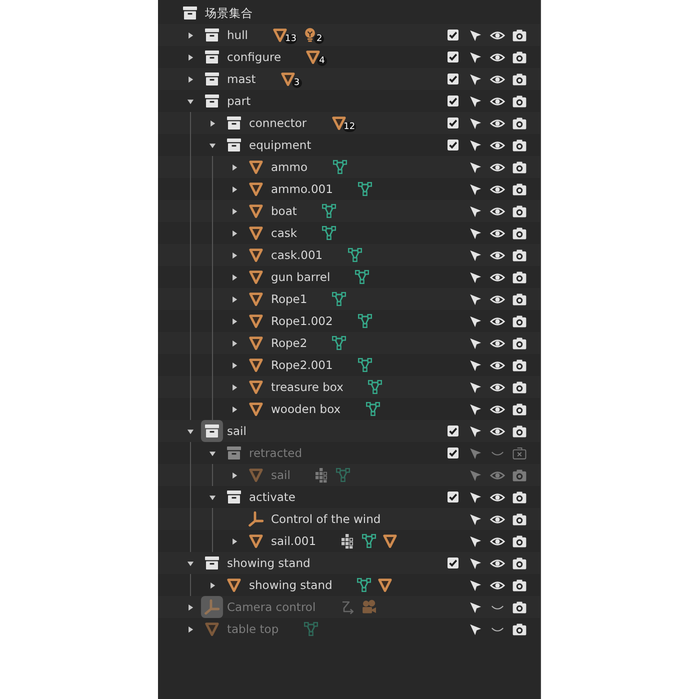 The height and width of the screenshot is (699, 699). Describe the element at coordinates (519, 453) in the screenshot. I see `crossed-camera-icon` at that location.